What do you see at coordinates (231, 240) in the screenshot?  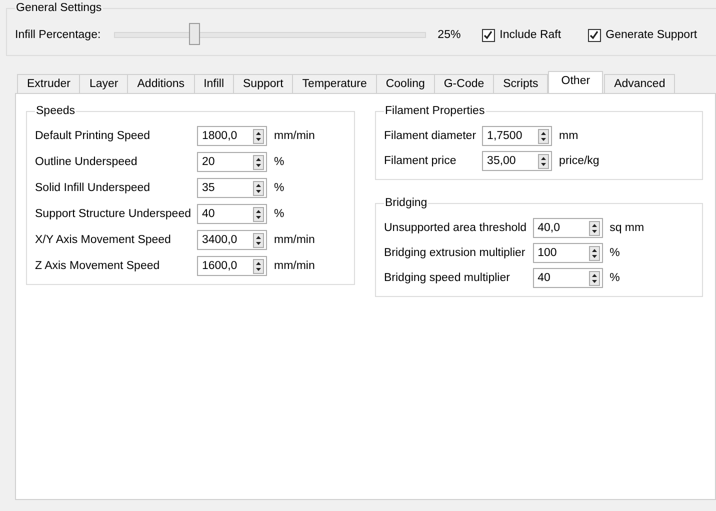 I see `spin-box: 3400,0` at bounding box center [231, 240].